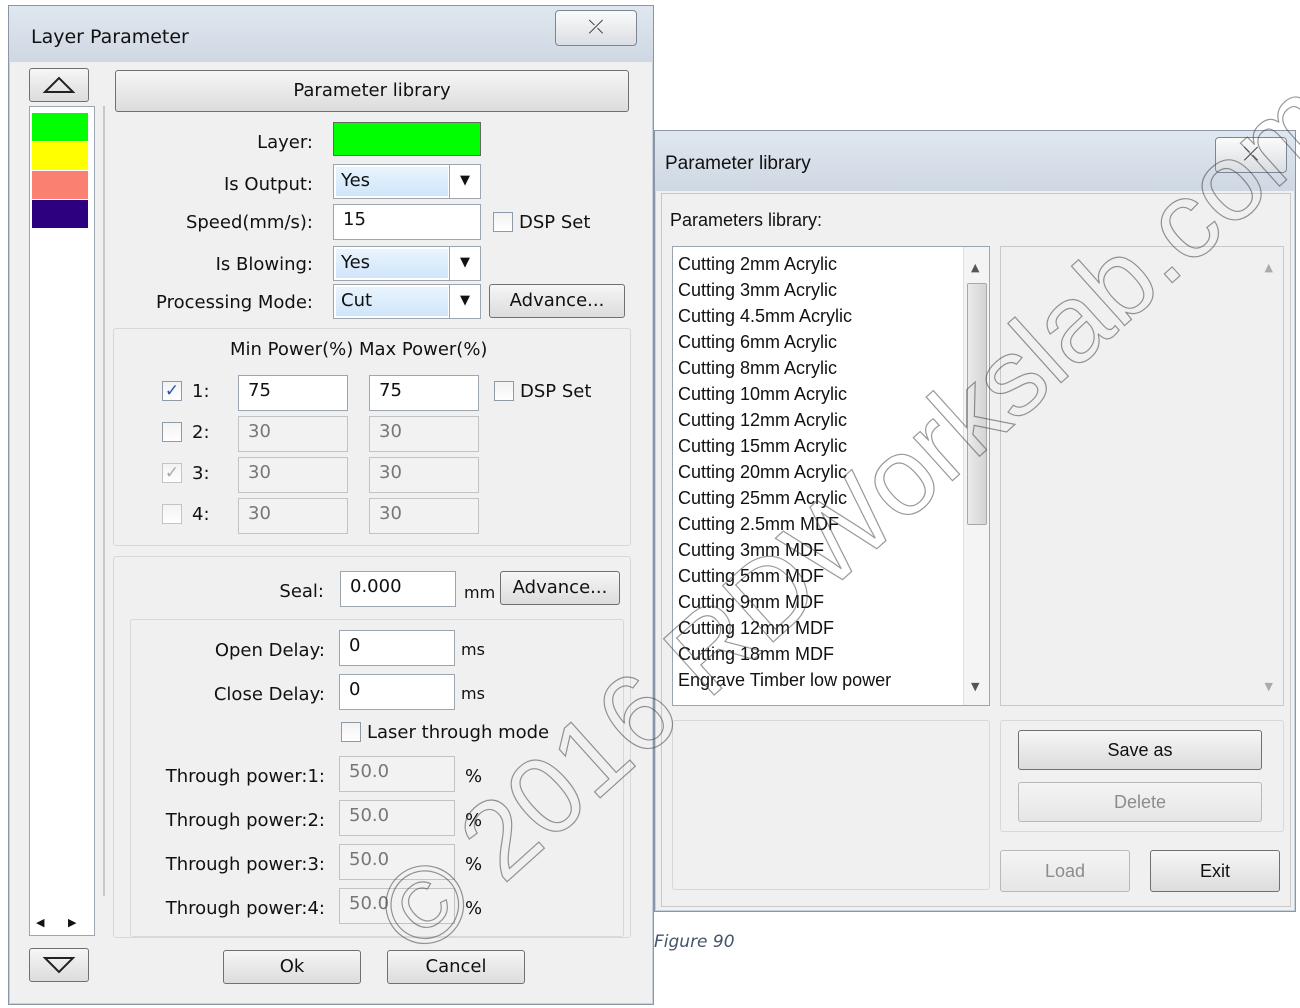  I want to click on list-item: Cutting 20mm Acrylic, so click(818, 472).